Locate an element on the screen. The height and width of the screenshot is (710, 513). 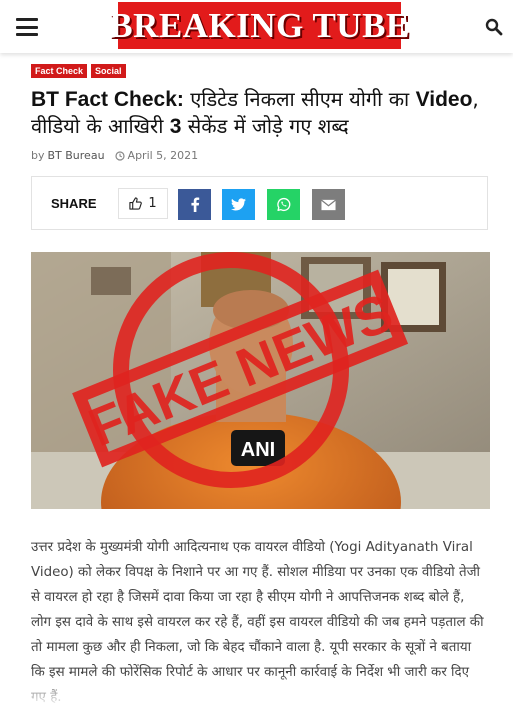
share-bar: SHARE 1 is located at coordinates (259, 203).